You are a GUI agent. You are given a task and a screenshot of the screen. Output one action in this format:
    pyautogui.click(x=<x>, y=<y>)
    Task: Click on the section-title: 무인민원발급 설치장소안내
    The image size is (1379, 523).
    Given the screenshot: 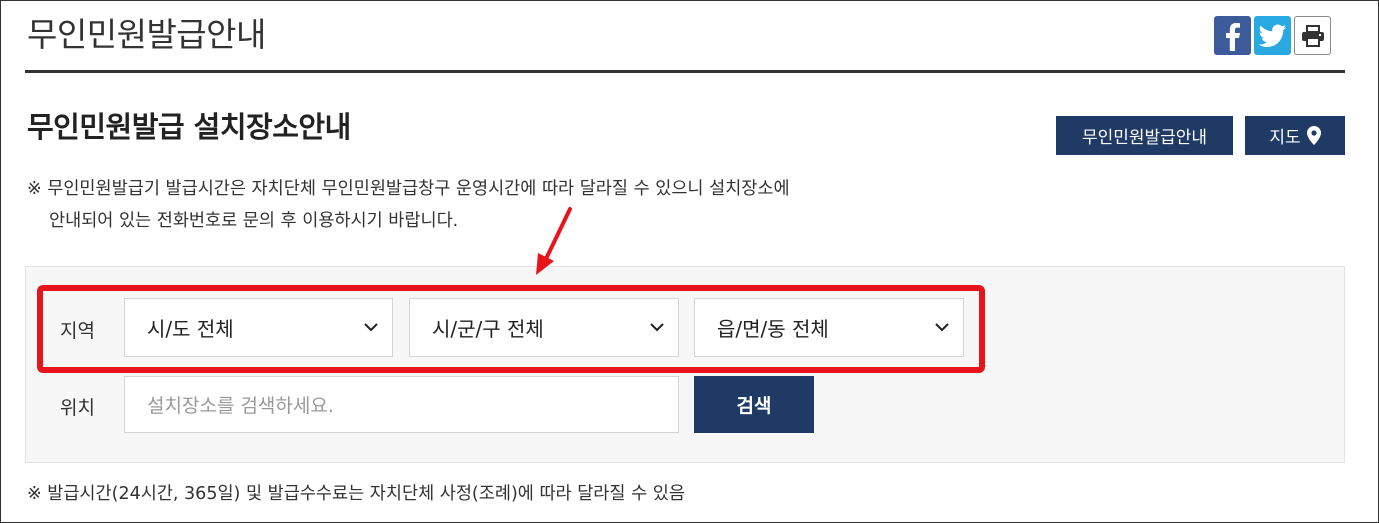 What is the action you would take?
    pyautogui.click(x=189, y=127)
    